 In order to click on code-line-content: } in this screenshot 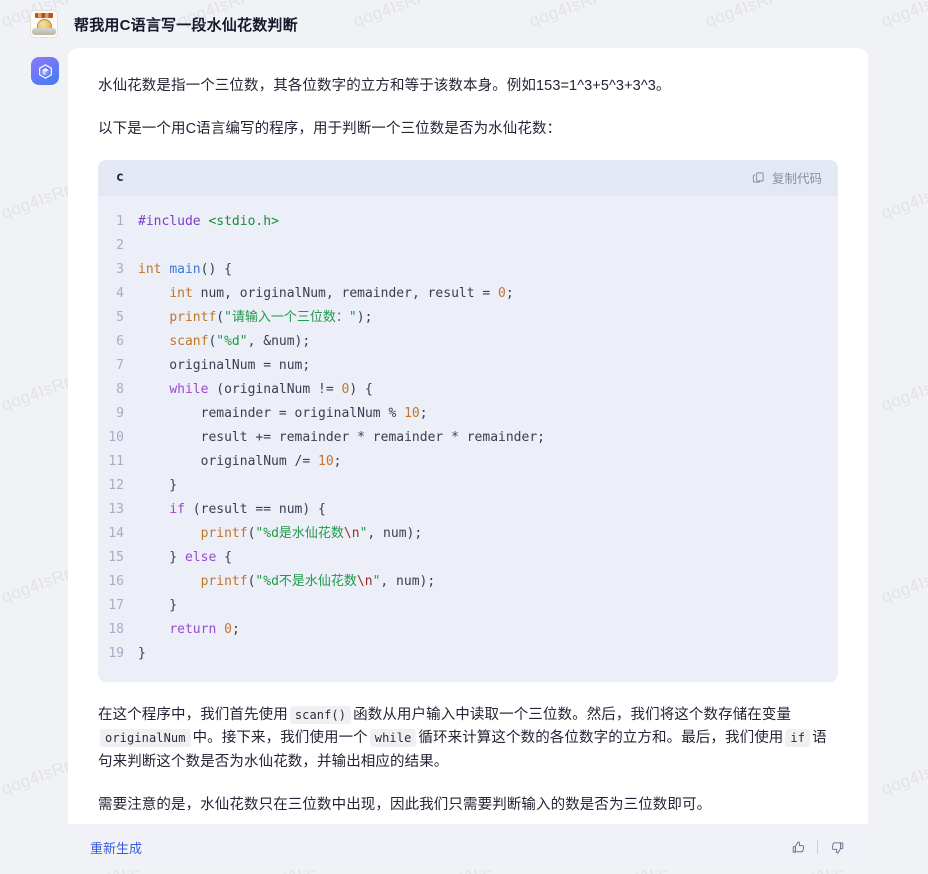, I will do `click(488, 486)`.